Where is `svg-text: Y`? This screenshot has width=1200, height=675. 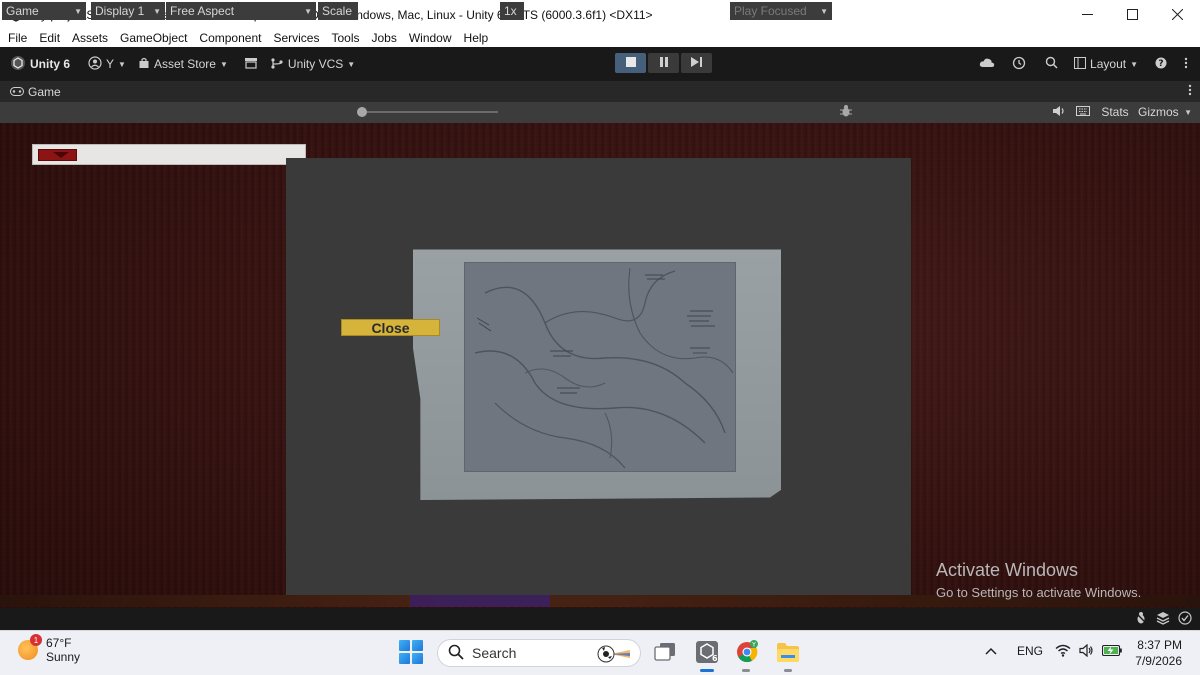
svg-text: Y is located at coordinates (753, 644).